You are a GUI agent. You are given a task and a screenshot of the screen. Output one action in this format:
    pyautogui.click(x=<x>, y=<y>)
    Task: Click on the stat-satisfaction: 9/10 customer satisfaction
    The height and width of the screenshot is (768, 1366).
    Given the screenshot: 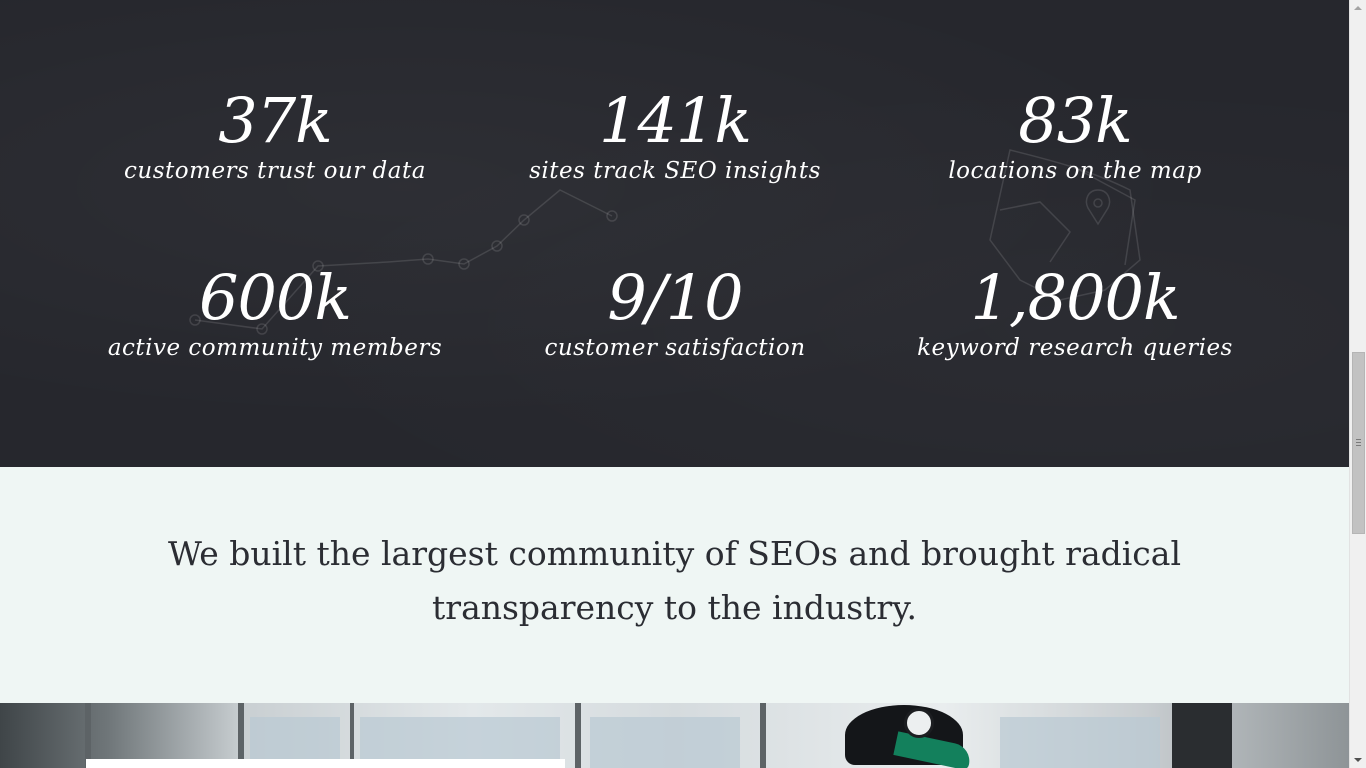 What is the action you would take?
    pyautogui.click(x=675, y=313)
    